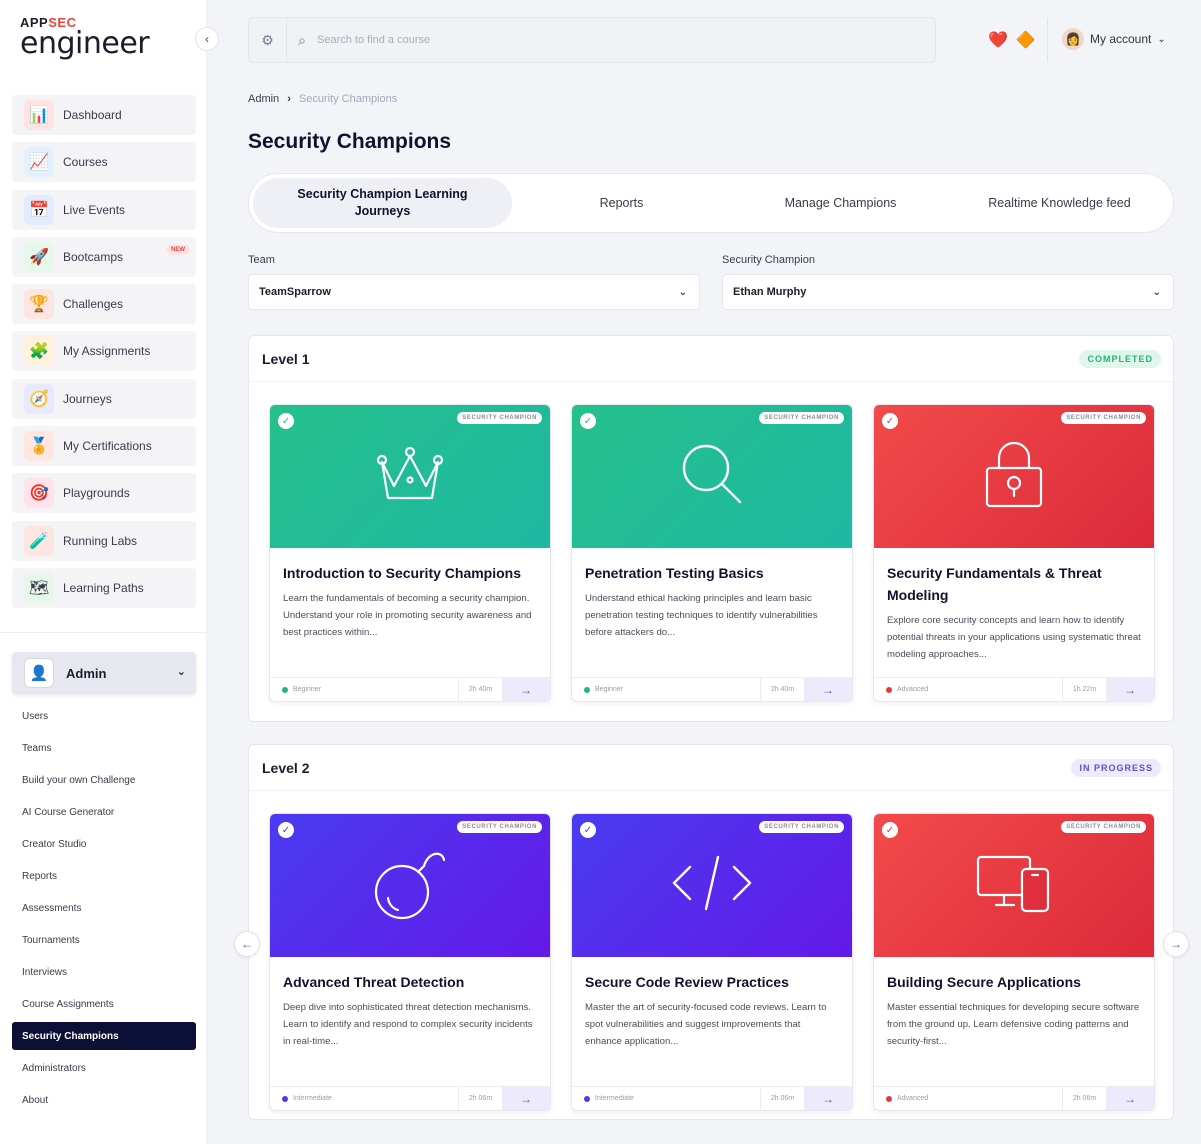  What do you see at coordinates (39, 493) in the screenshot?
I see `playgrounds-icon: 🎯` at bounding box center [39, 493].